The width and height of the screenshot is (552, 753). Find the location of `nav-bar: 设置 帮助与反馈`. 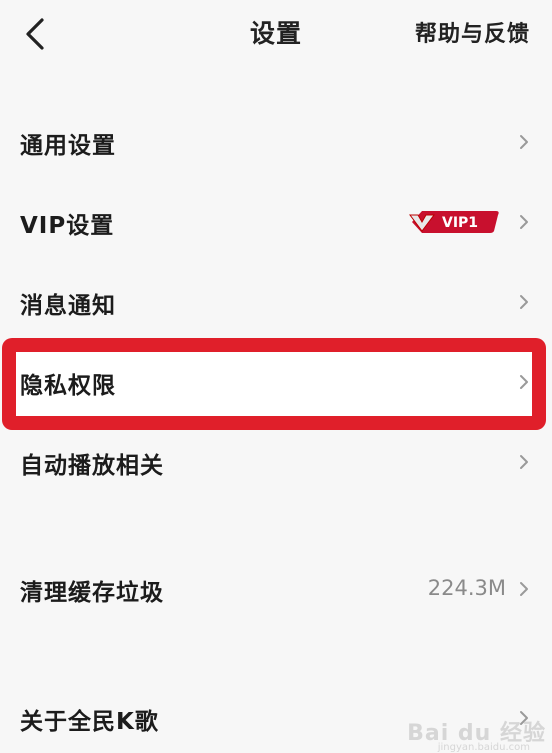

nav-bar: 设置 帮助与反馈 is located at coordinates (276, 40).